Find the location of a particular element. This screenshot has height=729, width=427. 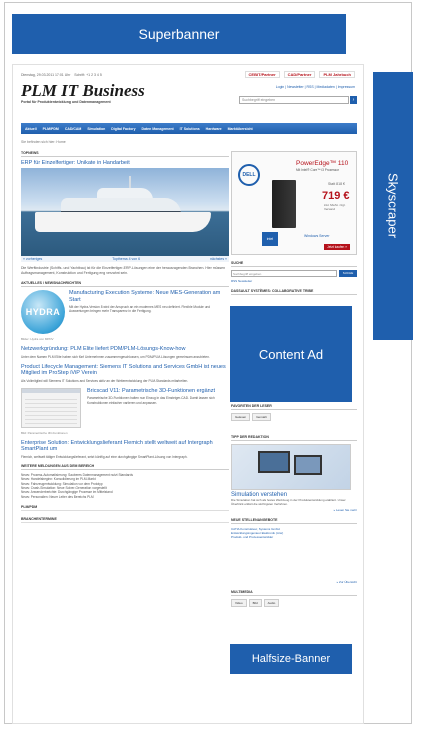

thumb-caption: Bilder: Hydra von MPDV is located at coordinates (37, 339).